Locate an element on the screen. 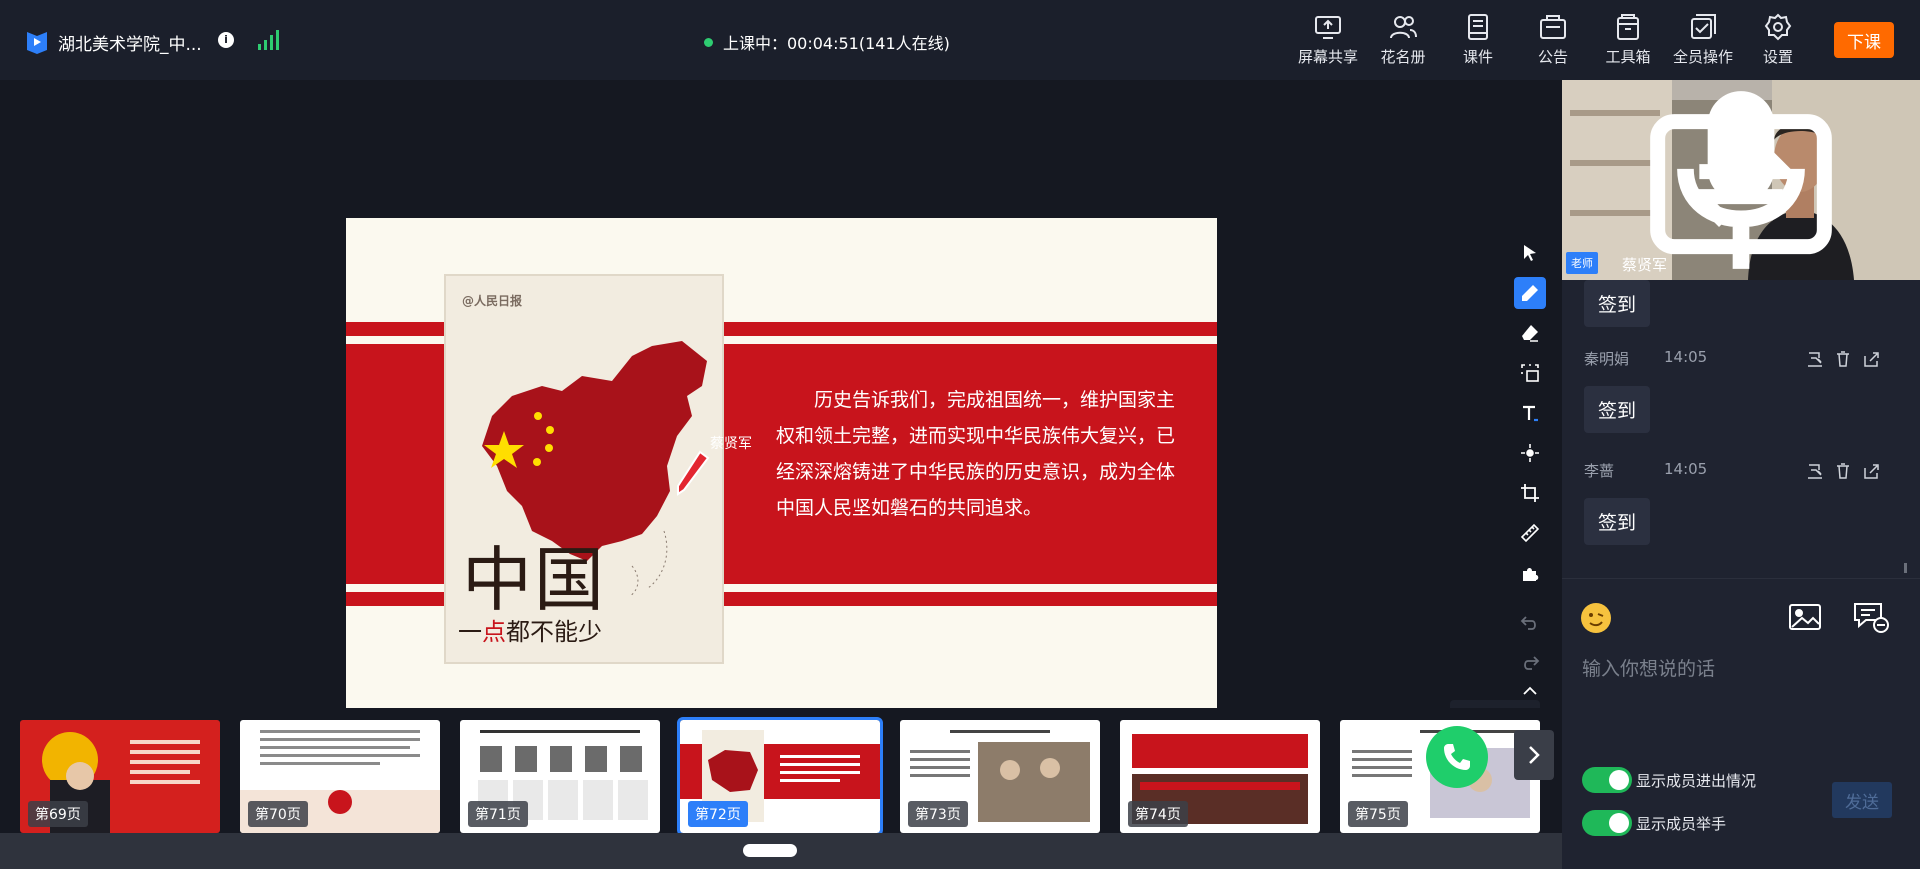 The width and height of the screenshot is (1920, 869). class-status-text: 上课中：00:04:51(141人在线) is located at coordinates (836, 43).